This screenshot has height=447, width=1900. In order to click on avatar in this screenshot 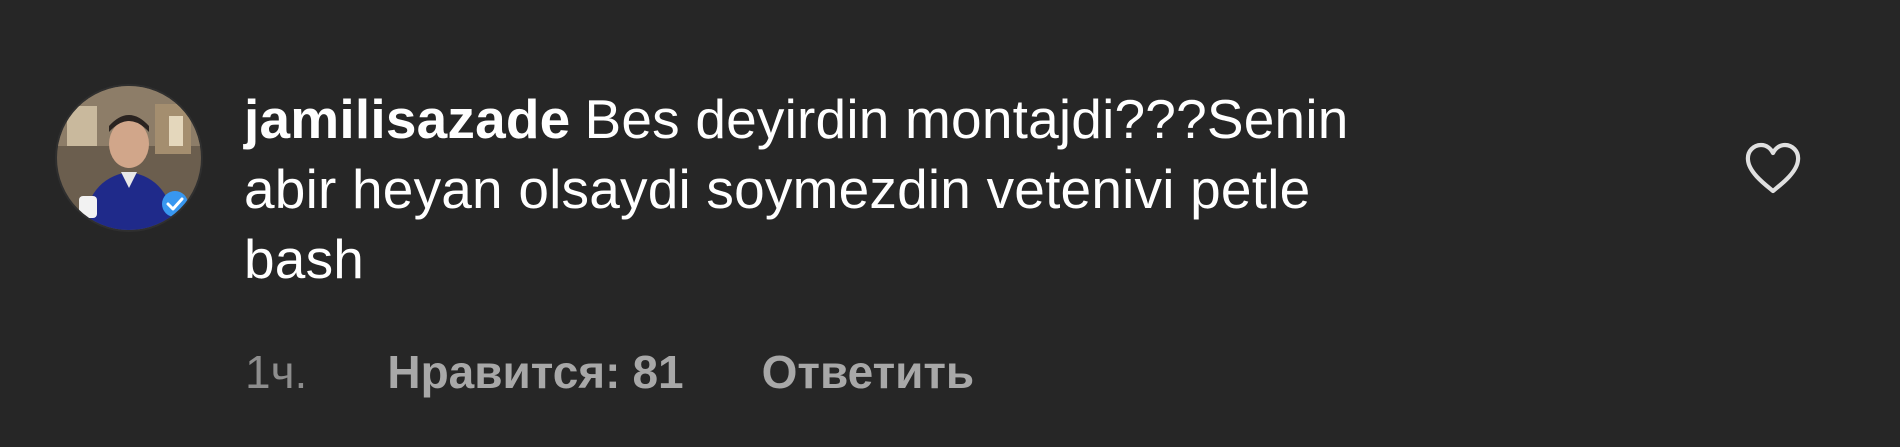, I will do `click(129, 158)`.